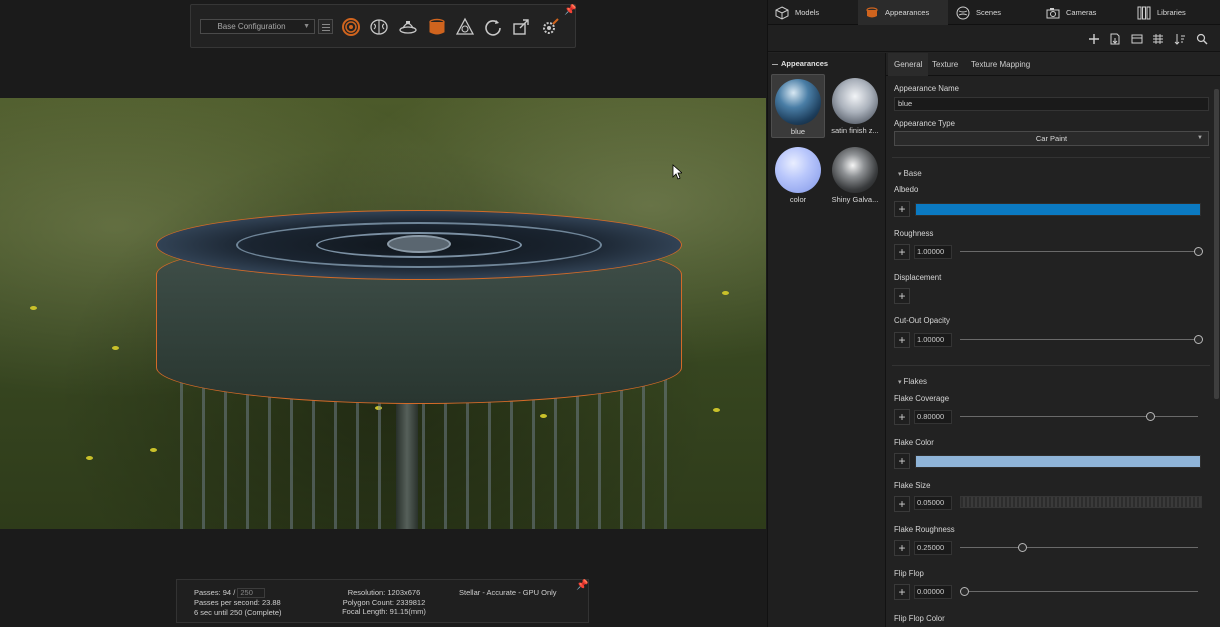 This screenshot has width=1220, height=627. What do you see at coordinates (1000, 64) in the screenshot?
I see `tab-texture-mapping: Texture Mapping` at bounding box center [1000, 64].